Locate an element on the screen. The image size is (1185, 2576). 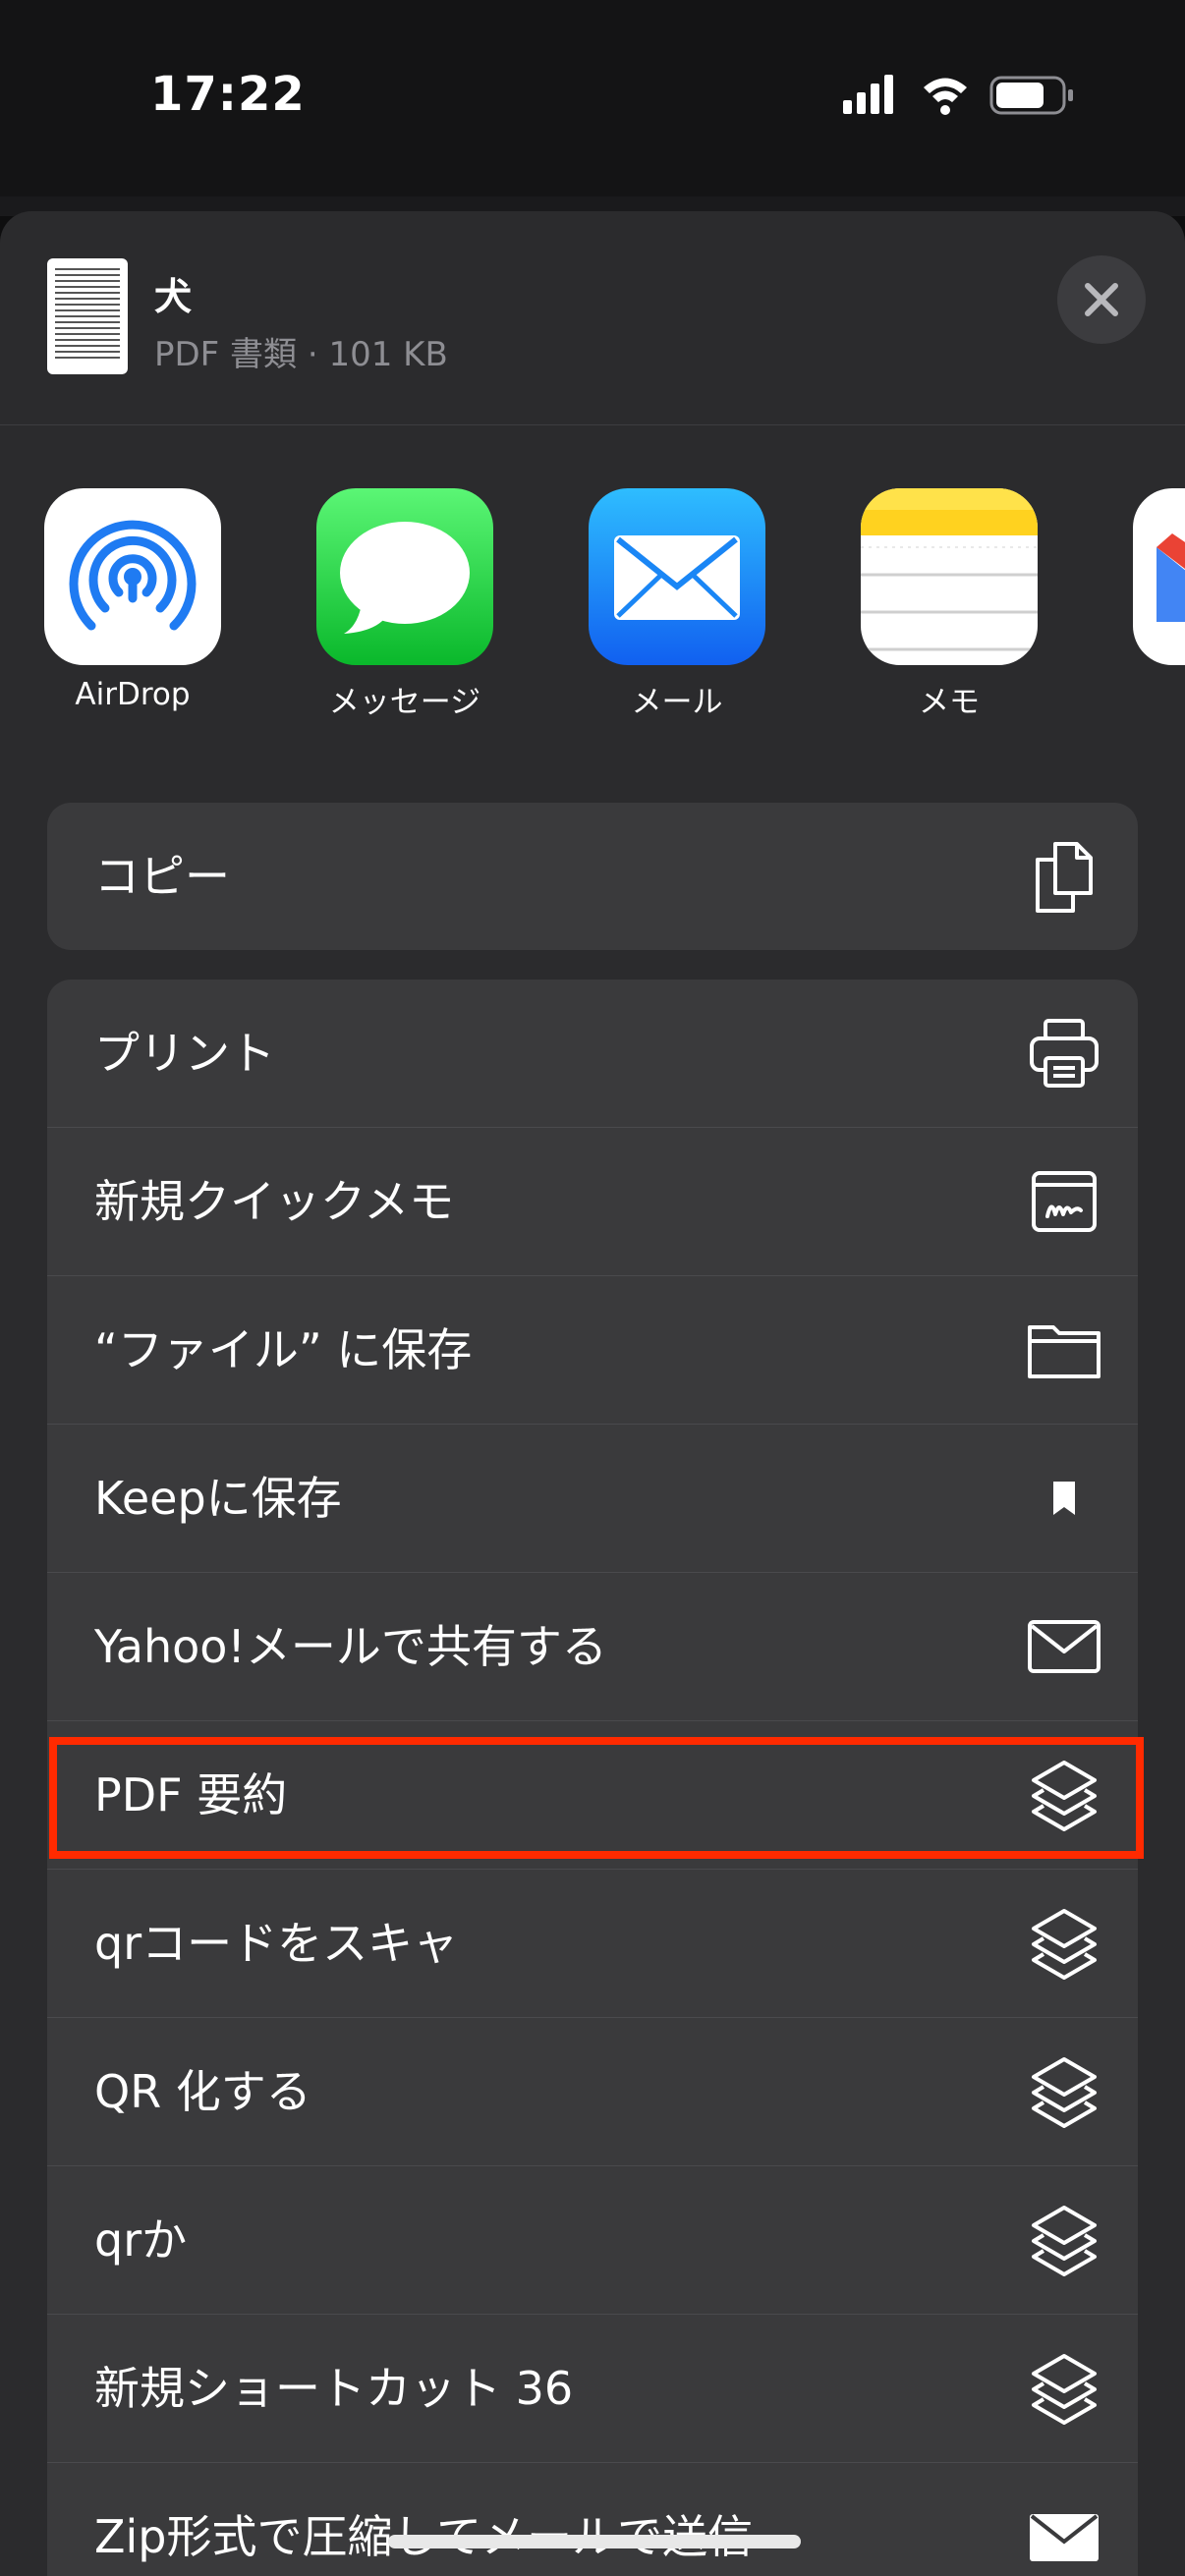
action-label: qrコードをスキャ is located at coordinates (277, 1943).